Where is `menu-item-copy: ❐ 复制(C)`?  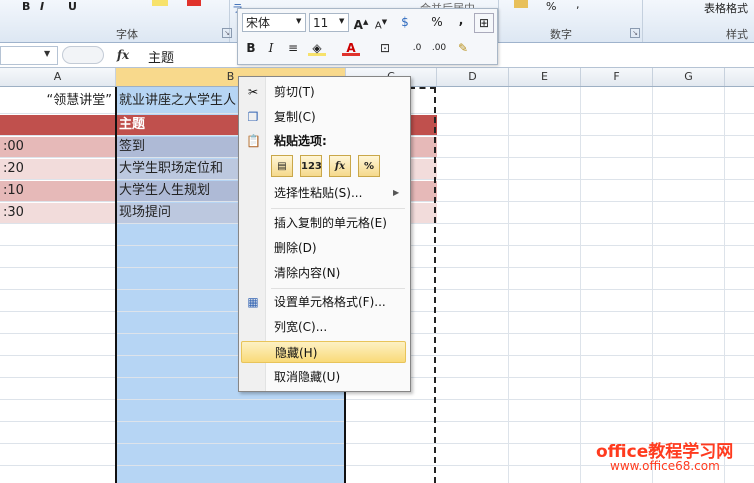
menu-item-copy: ❐ 复制(C) is located at coordinates (323, 117).